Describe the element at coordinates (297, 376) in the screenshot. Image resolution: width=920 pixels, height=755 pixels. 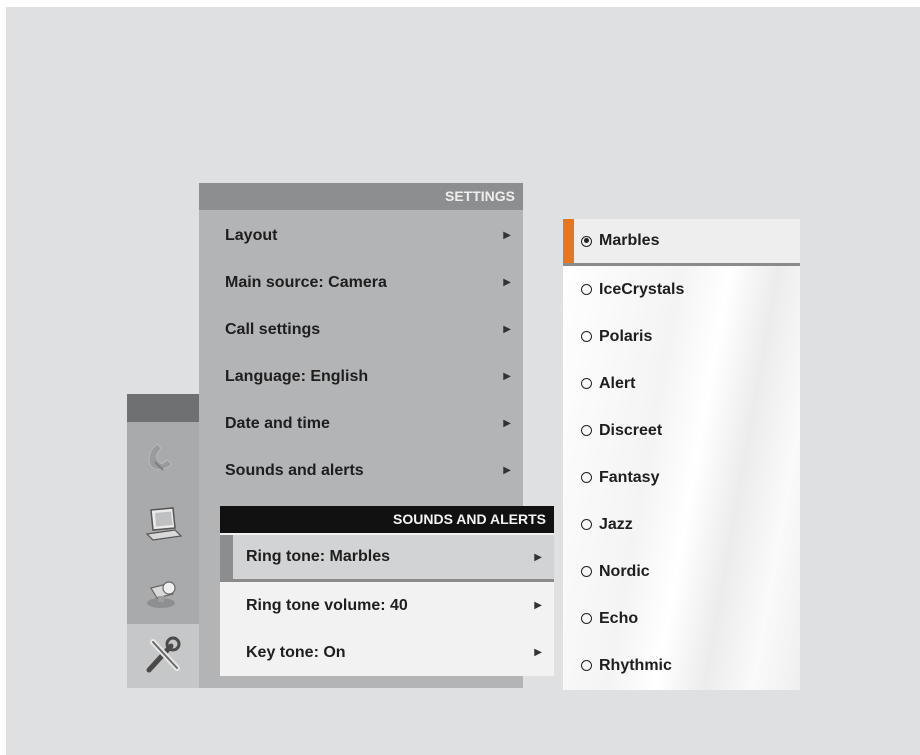
I see `menu-item-label: Language: English` at that location.